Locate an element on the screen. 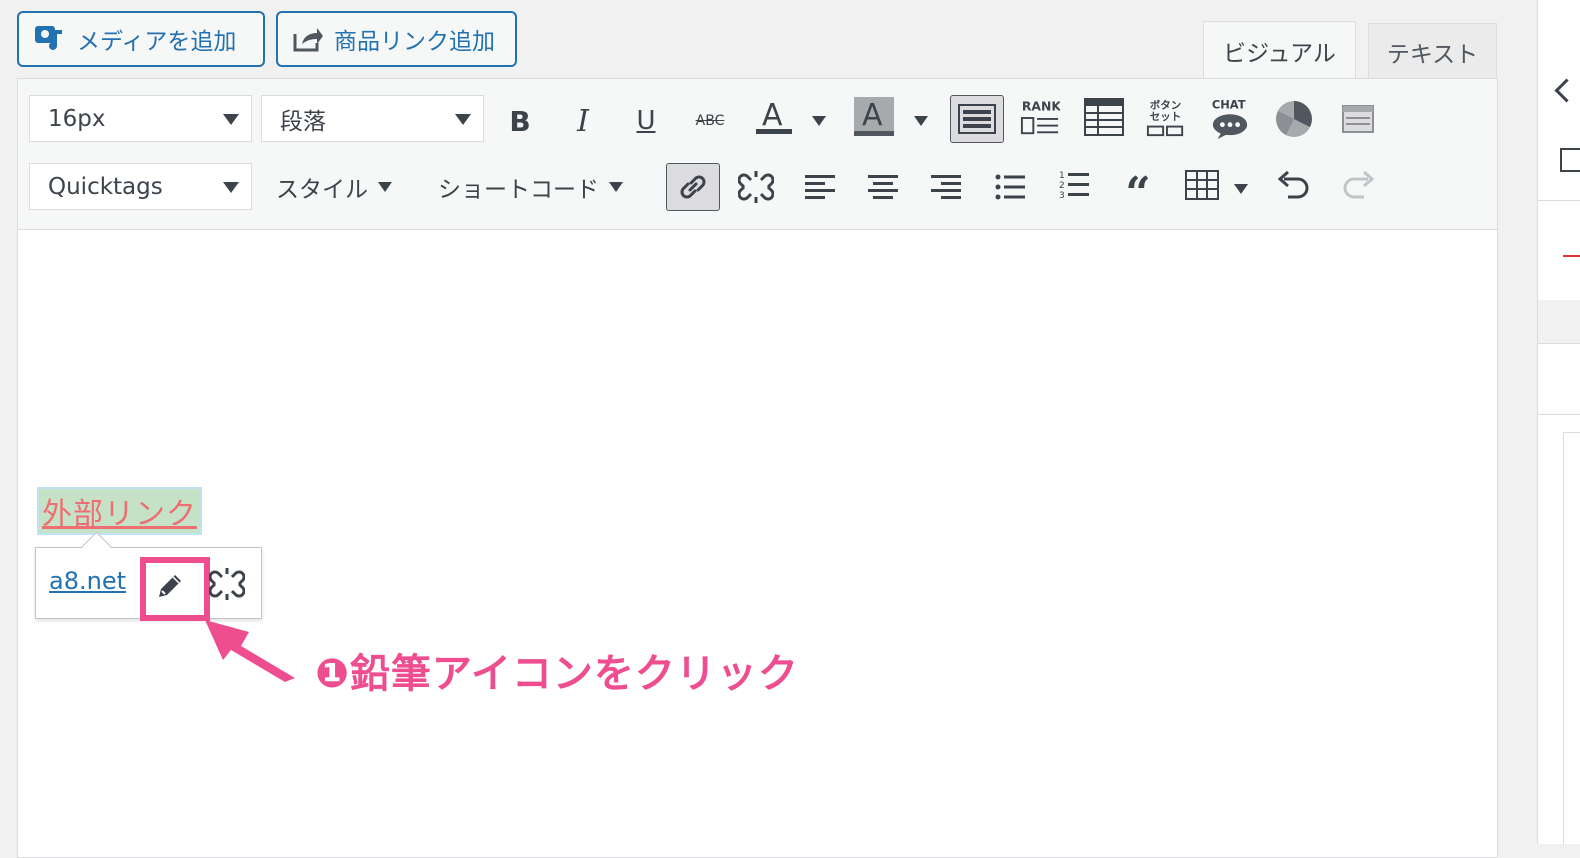  blockquote-button: “ is located at coordinates (1138, 191).